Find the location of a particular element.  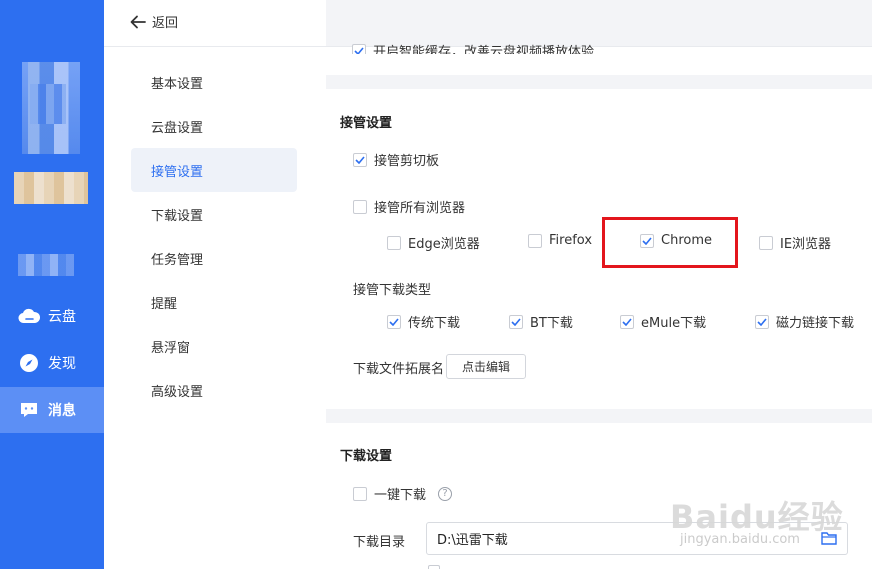

edge-label: Edge浏览器 is located at coordinates (444, 244).